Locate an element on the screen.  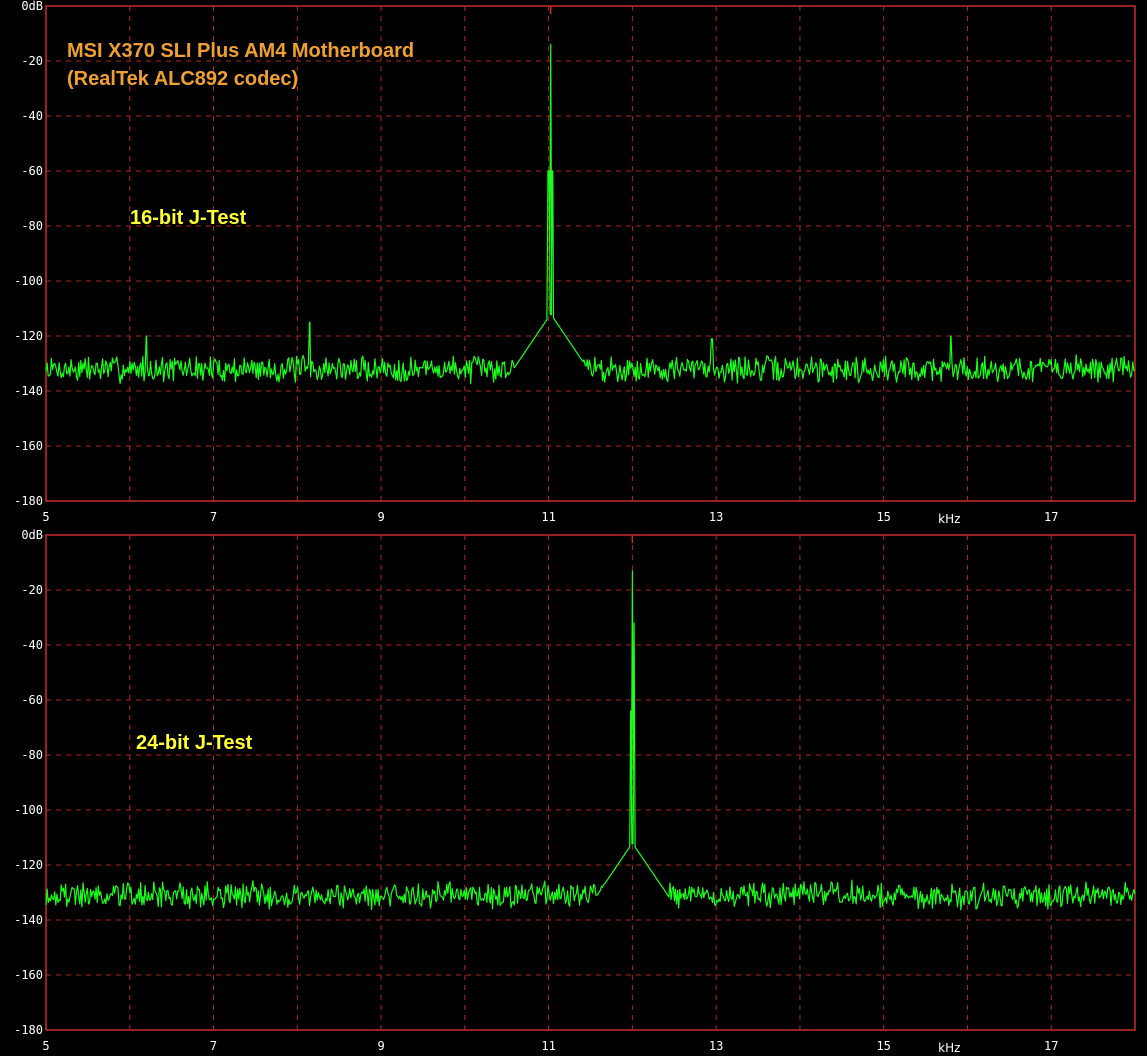
chart-title-line1: MSI X370 SLI Plus AM4 Motherboard is located at coordinates (240, 51).